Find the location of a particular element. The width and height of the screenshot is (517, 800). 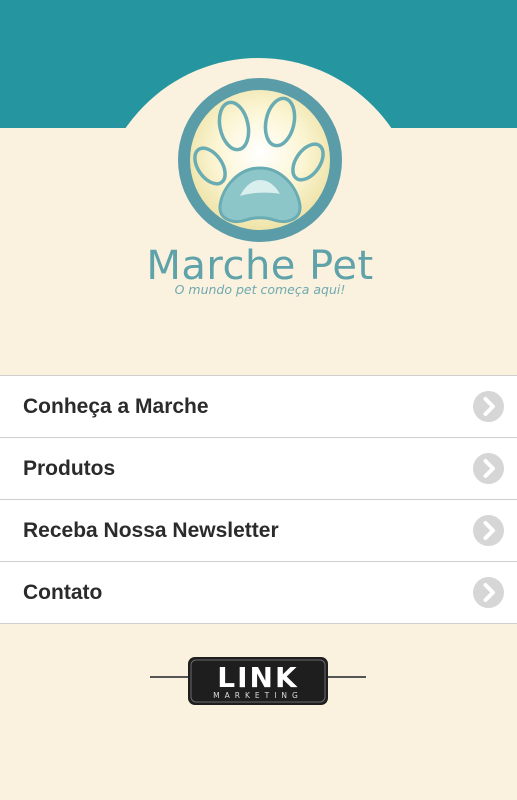

menu-item-label: Produtos is located at coordinates (69, 468).